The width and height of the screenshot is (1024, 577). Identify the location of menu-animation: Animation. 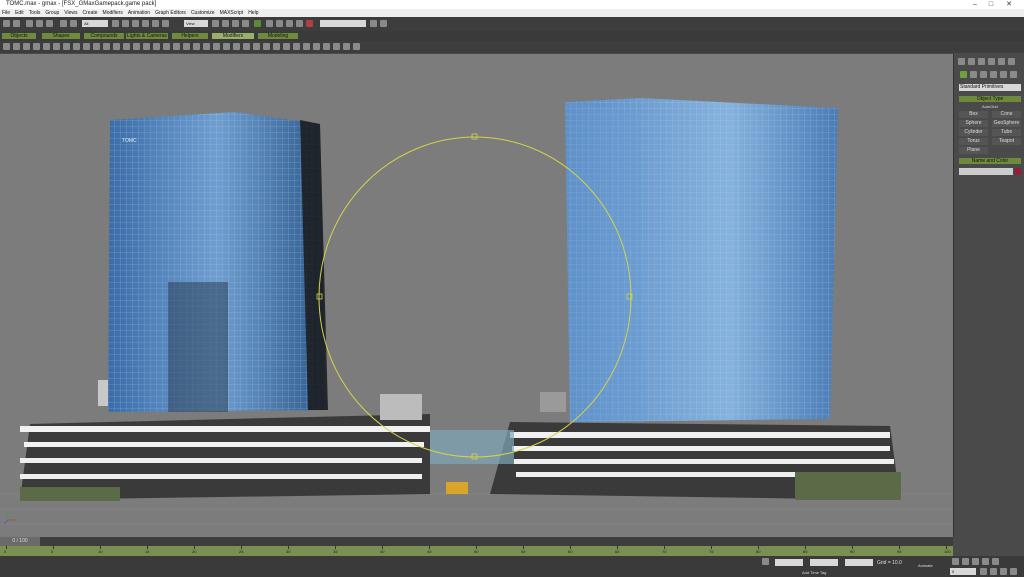
(139, 13).